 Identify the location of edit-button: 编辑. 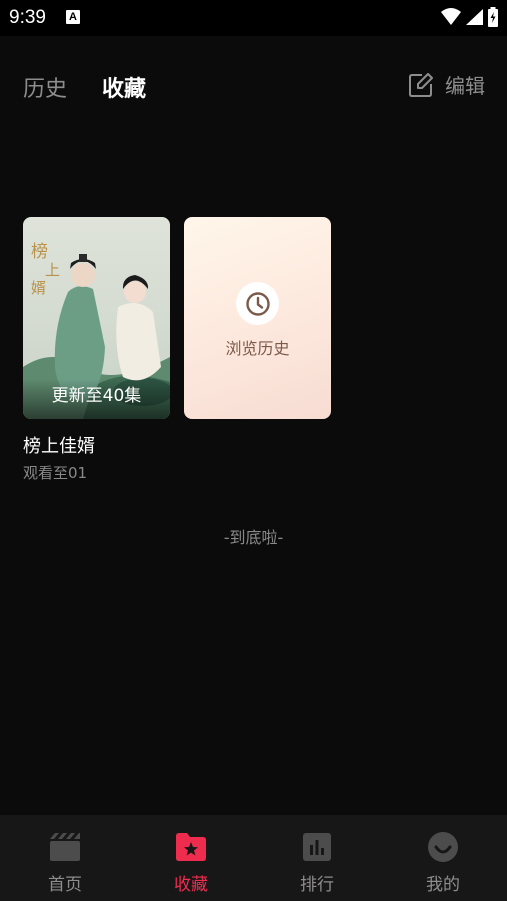
(447, 84).